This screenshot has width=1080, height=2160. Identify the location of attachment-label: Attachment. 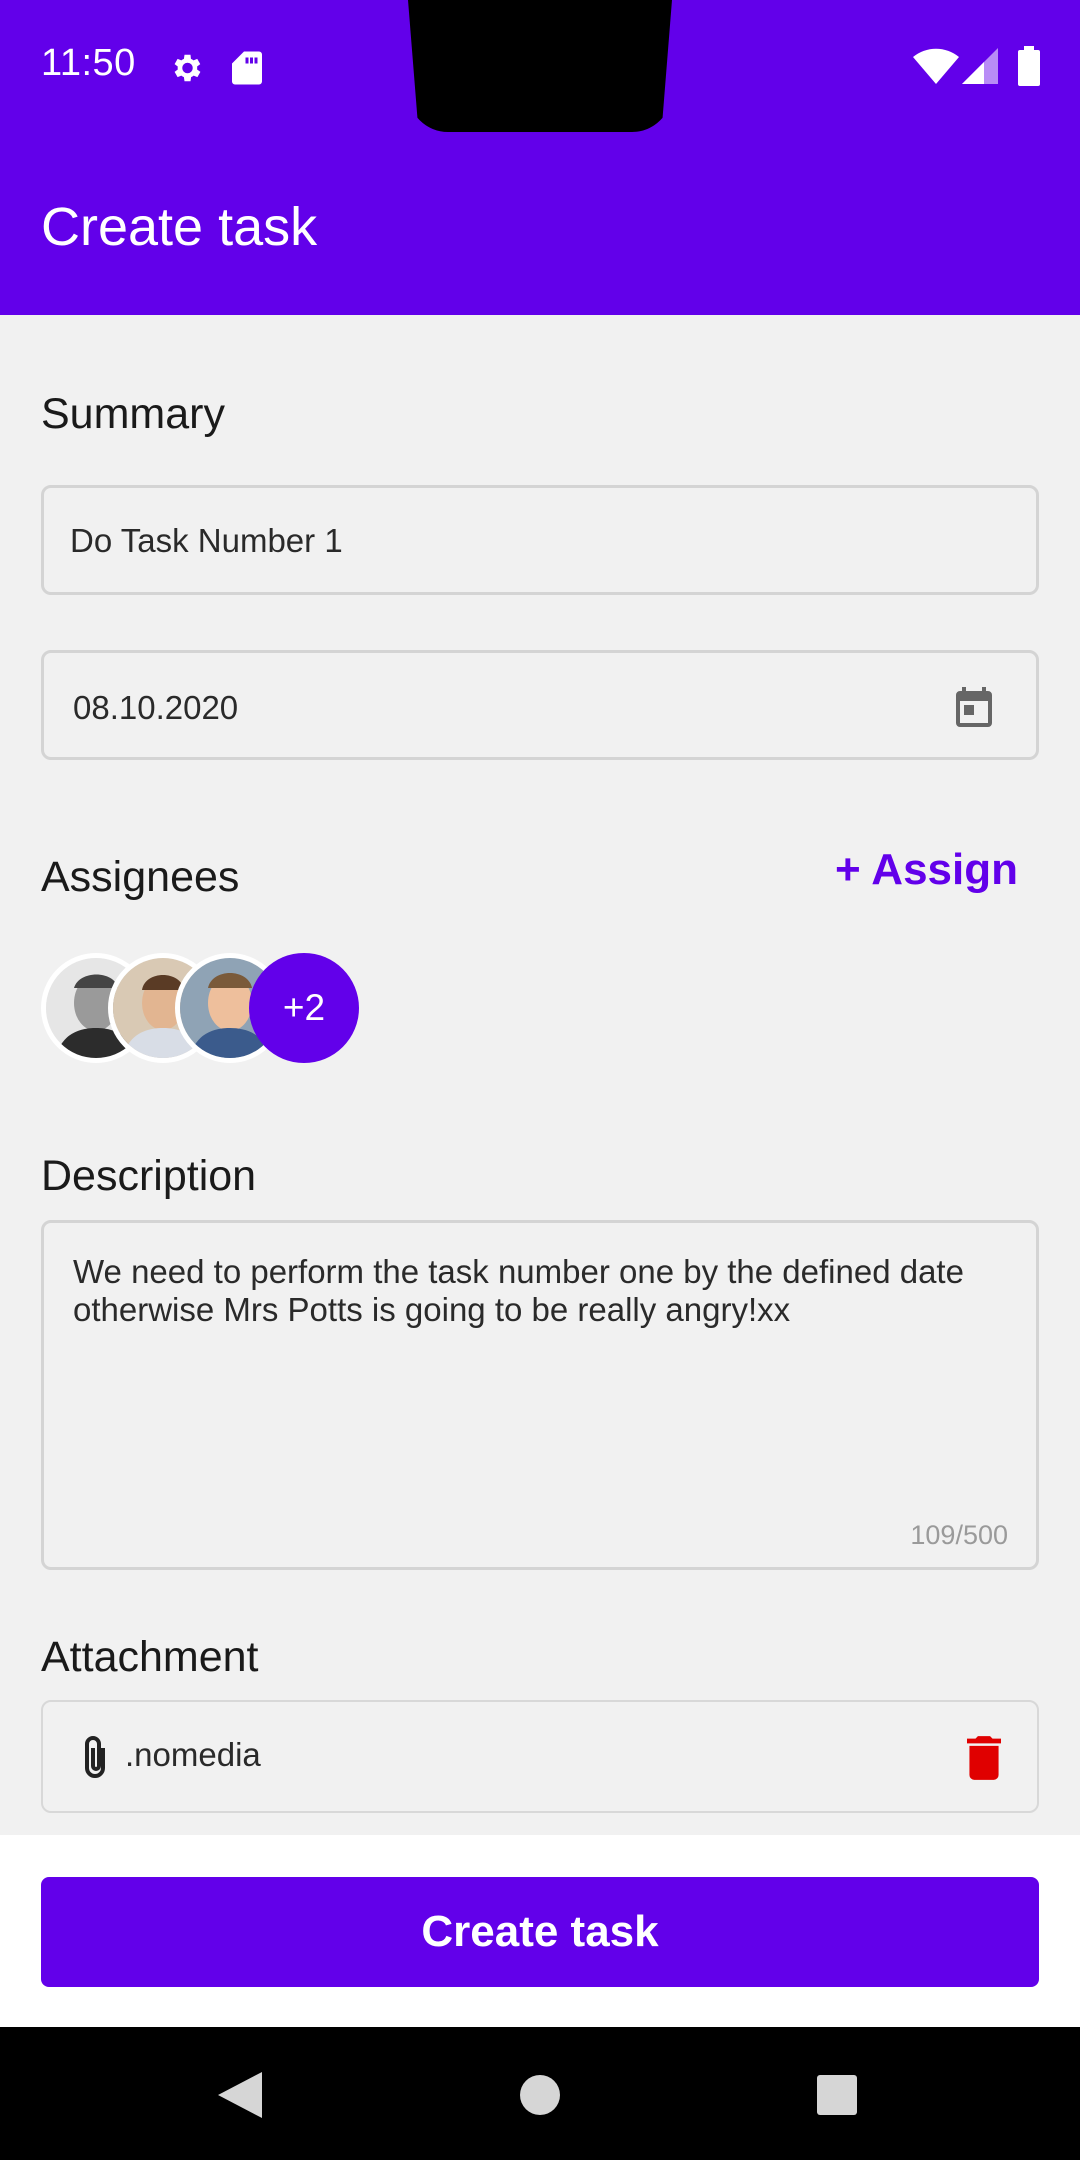
(150, 1657).